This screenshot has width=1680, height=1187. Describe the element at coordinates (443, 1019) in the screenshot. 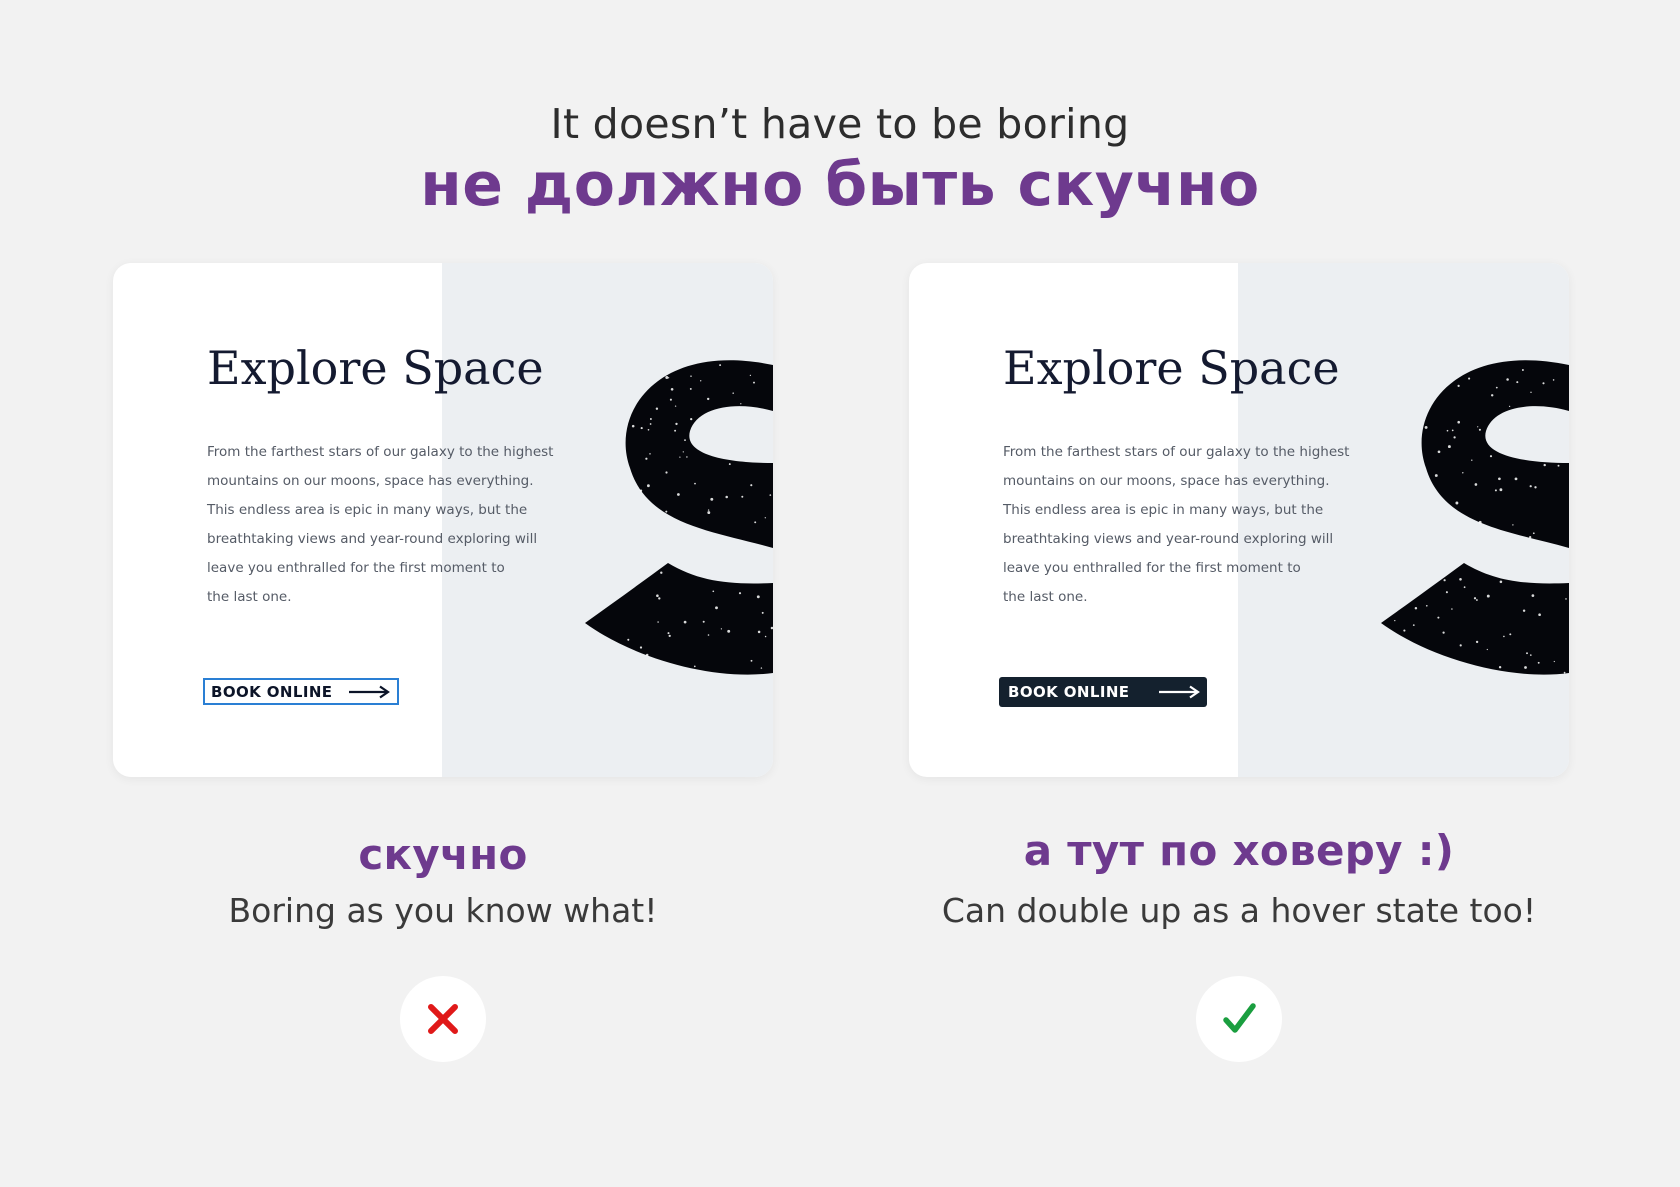

I see `verdict-badge-bad` at that location.